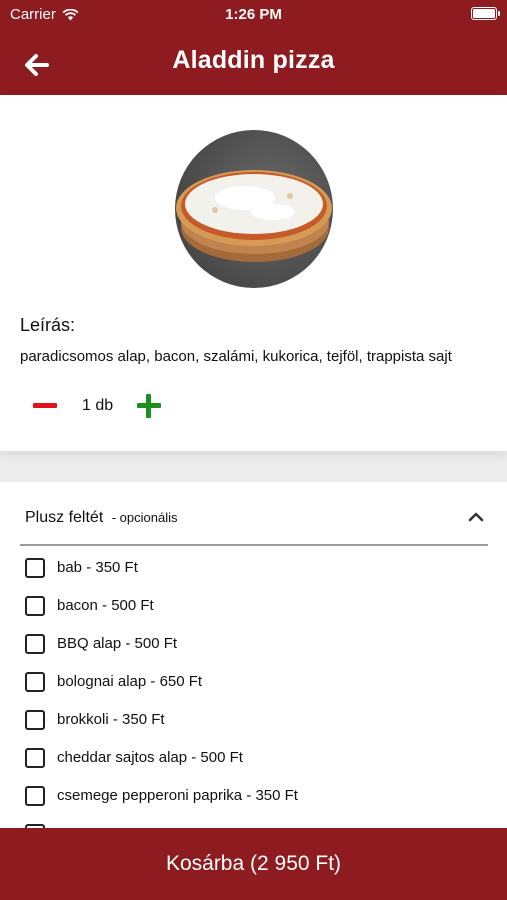  Describe the element at coordinates (117, 643) in the screenshot. I see `extra-label: BBQ alap - 500 Ft` at that location.